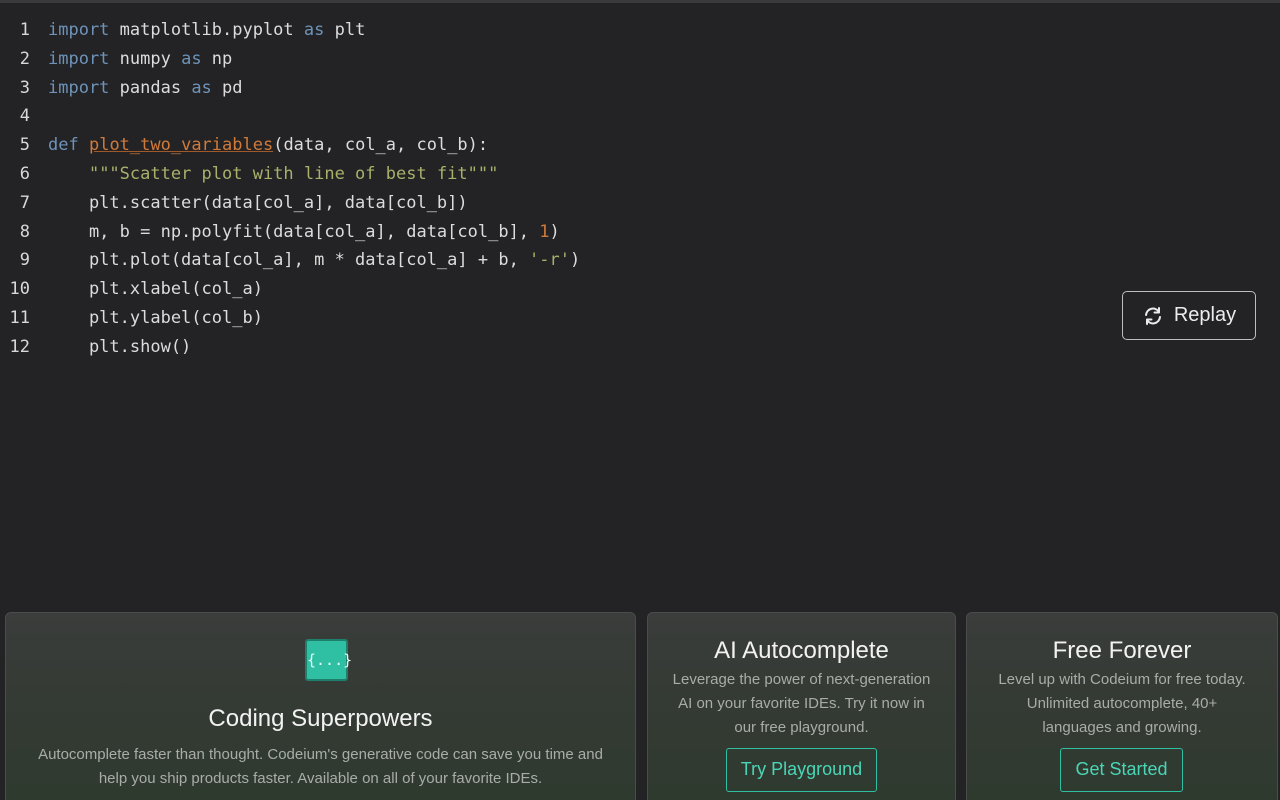 This screenshot has width=1280, height=800. What do you see at coordinates (550, 59) in the screenshot?
I see `code-line: 2 import numpy as np` at bounding box center [550, 59].